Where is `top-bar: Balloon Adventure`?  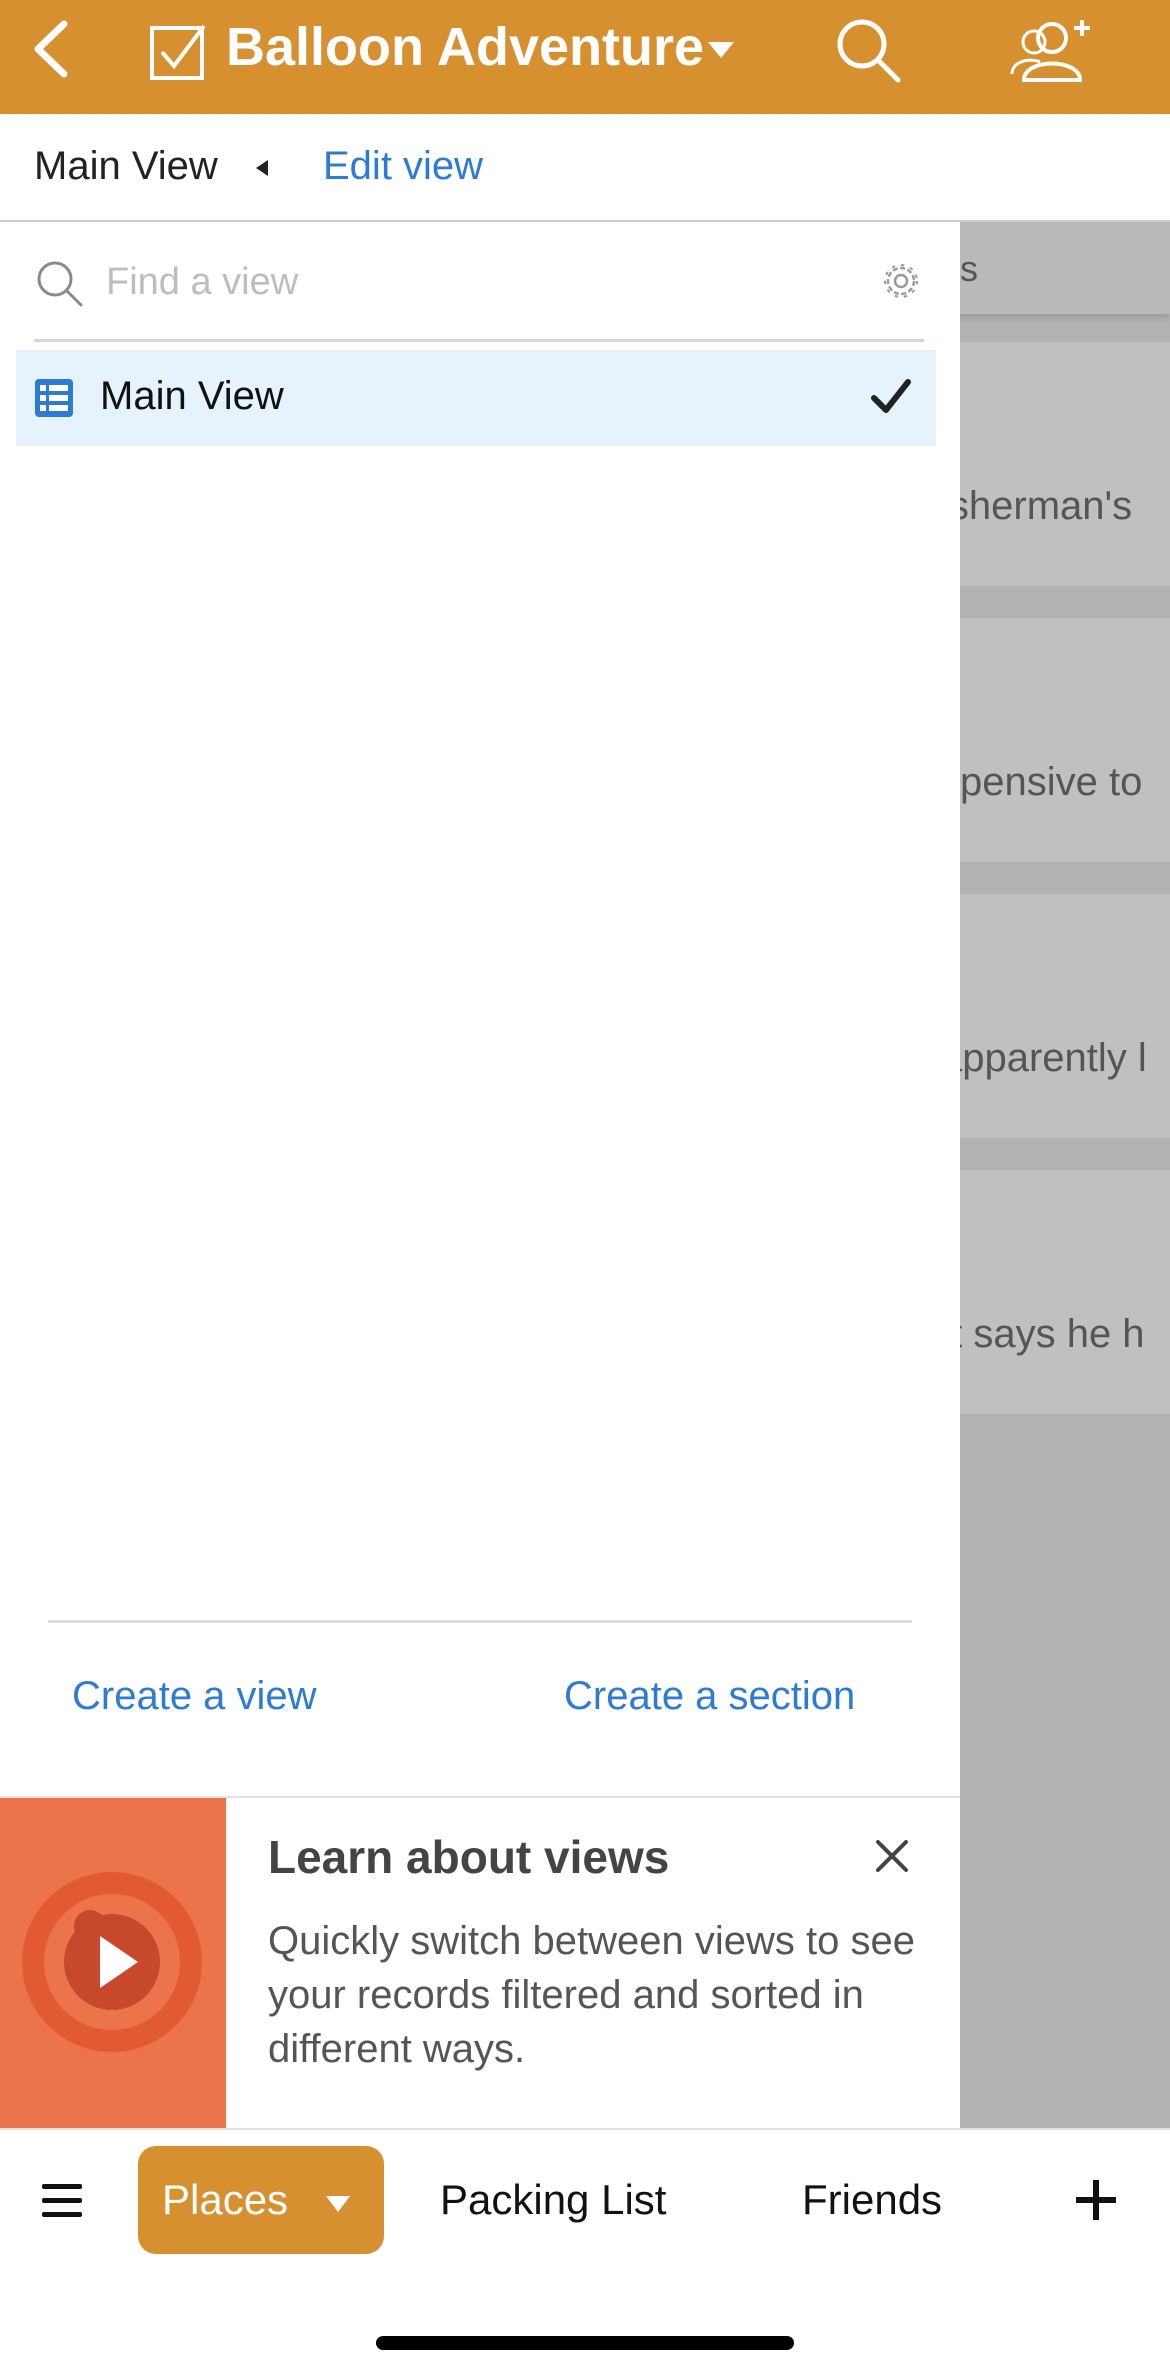
top-bar: Balloon Adventure is located at coordinates (585, 57).